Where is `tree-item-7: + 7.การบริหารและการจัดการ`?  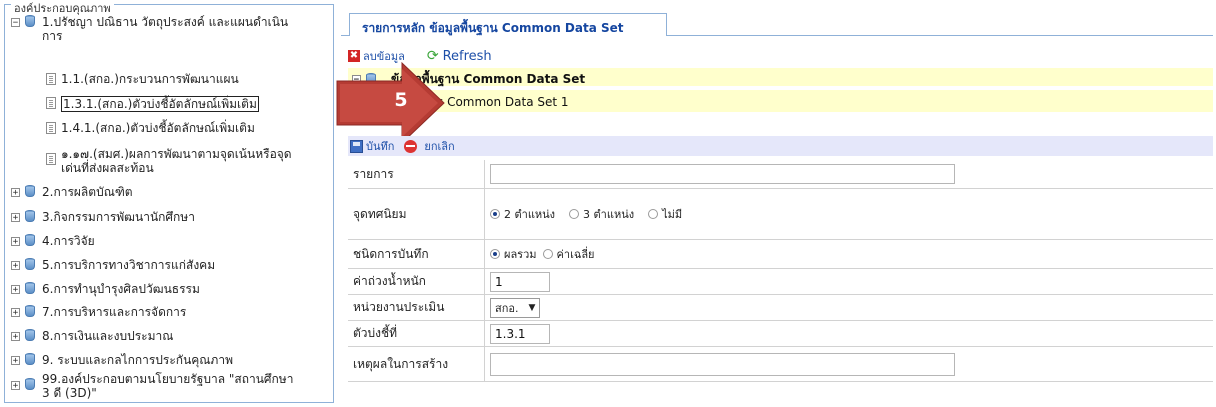 tree-item-7: + 7.การบริหารและการจัดการ is located at coordinates (98, 312).